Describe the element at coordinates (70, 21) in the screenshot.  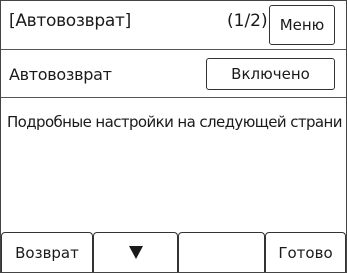
I see `page-title: [Автовозврат]` at that location.